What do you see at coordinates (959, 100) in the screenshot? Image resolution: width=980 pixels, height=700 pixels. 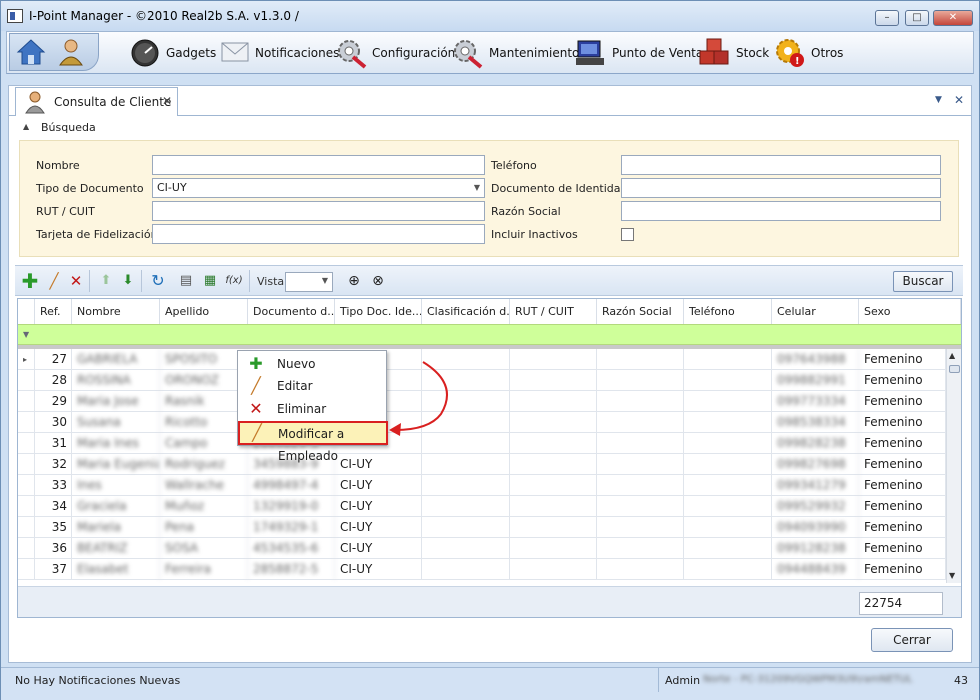 I see `panel-close-icon: ✕` at bounding box center [959, 100].